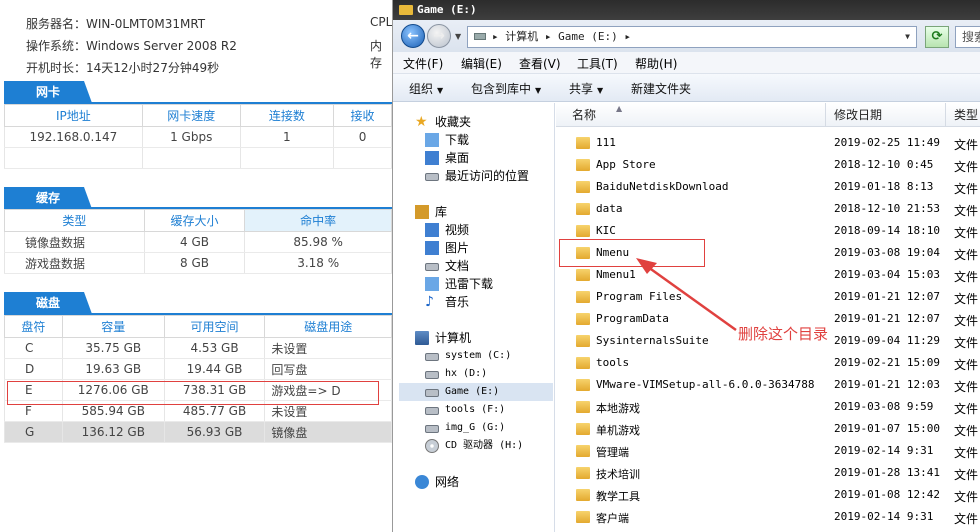  I want to click on menu-tools: 工具(T), so click(597, 63).